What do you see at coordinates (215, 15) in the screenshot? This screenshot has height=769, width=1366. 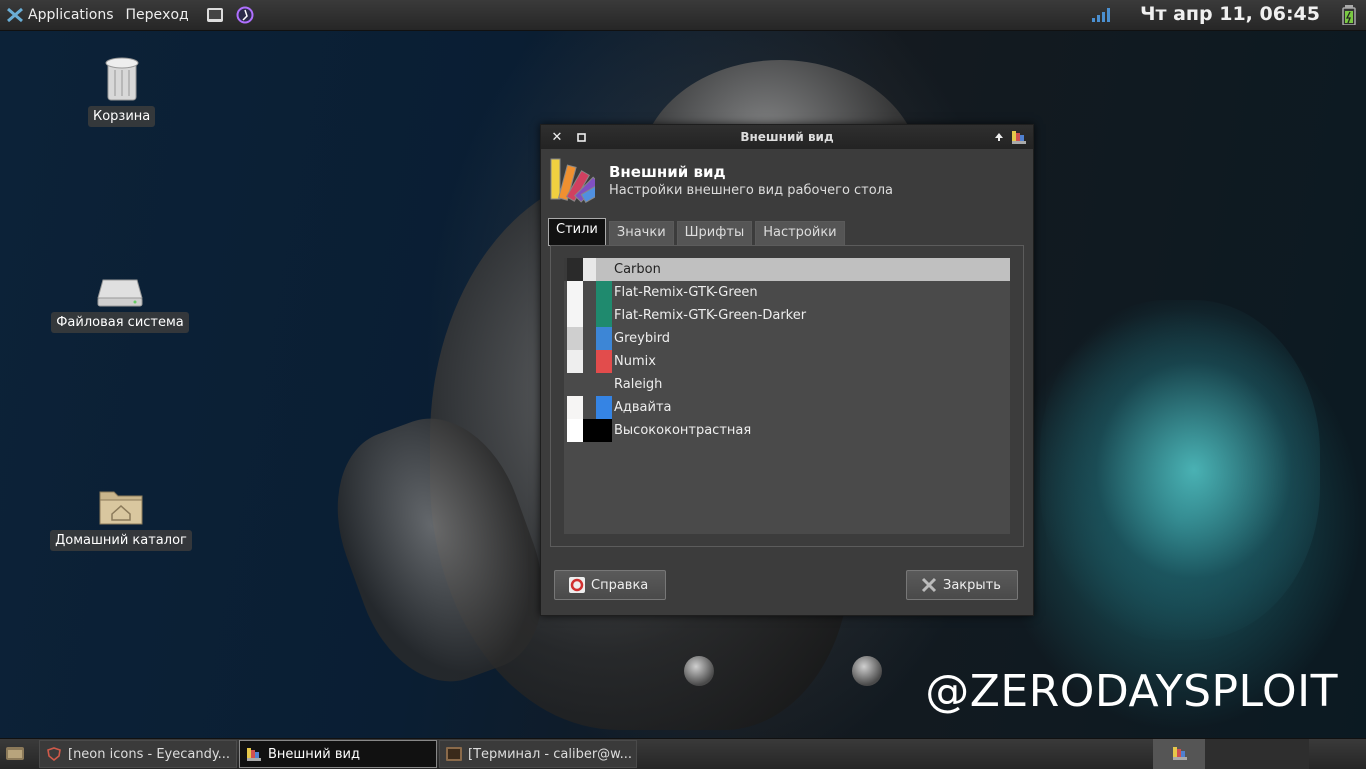 I see `terminal-launcher-icon` at bounding box center [215, 15].